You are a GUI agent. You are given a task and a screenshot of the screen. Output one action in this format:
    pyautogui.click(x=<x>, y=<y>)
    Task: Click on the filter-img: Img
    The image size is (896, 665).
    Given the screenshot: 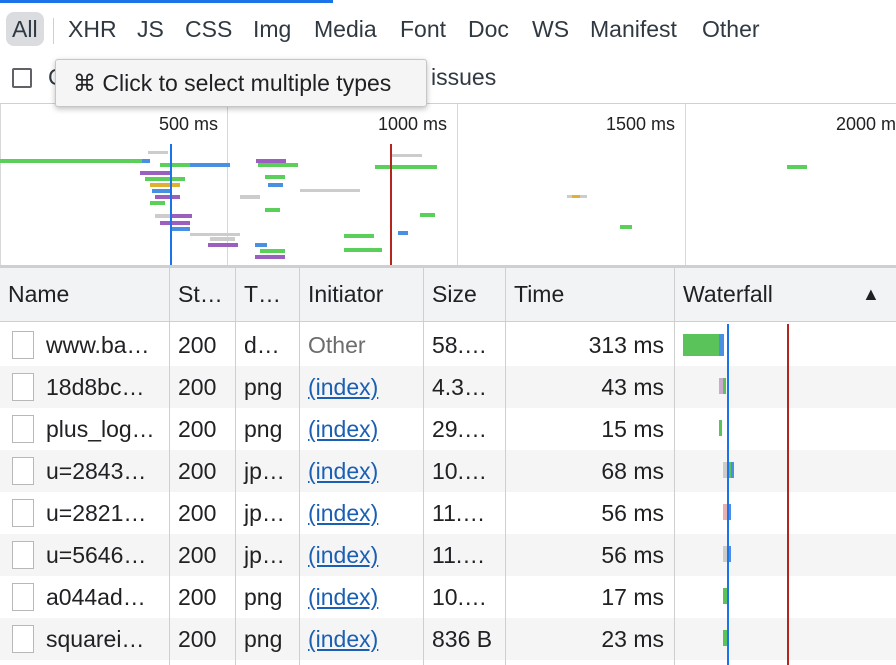 What is the action you would take?
    pyautogui.click(x=272, y=29)
    